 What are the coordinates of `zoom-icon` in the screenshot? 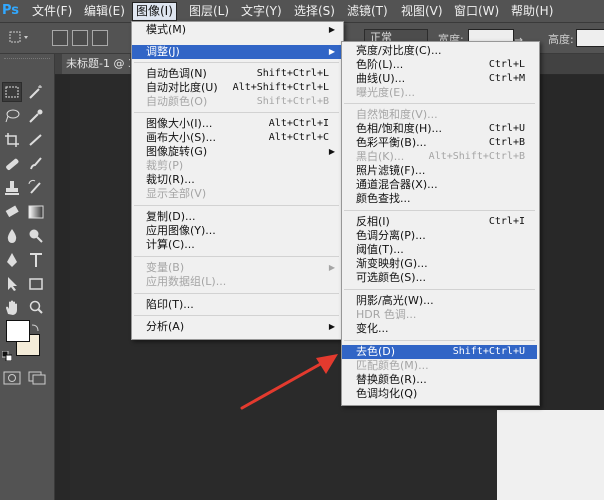 It's located at (36, 308).